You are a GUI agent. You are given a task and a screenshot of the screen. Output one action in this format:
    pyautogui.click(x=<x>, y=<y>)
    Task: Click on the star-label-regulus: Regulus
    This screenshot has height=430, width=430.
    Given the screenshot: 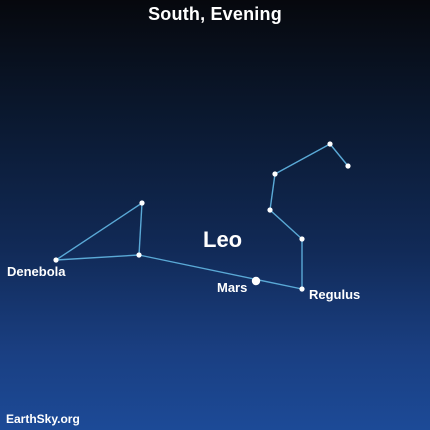 What is the action you would take?
    pyautogui.click(x=335, y=294)
    